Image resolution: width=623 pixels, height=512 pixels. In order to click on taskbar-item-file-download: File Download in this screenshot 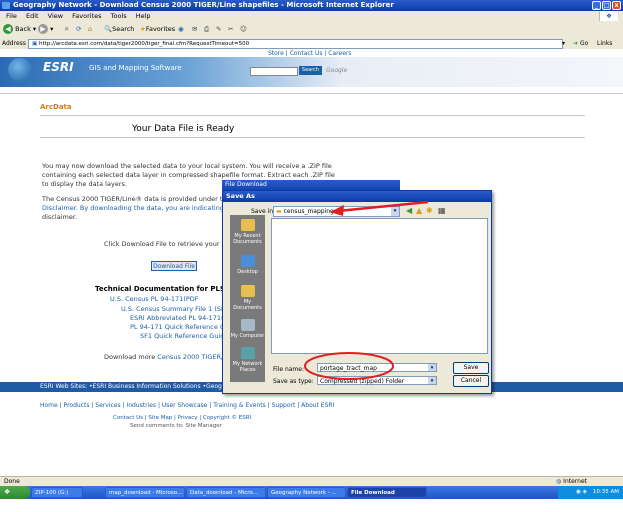, I will do `click(387, 492)`.